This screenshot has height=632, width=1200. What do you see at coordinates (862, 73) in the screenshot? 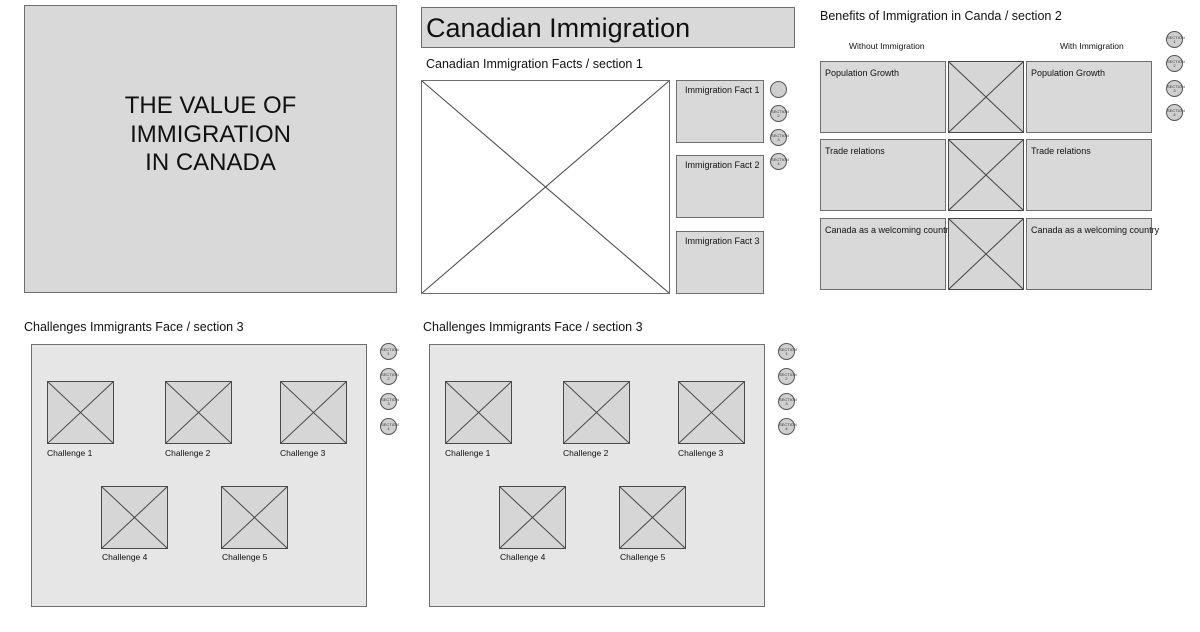
I see `benefit-without-label: Population Growth` at bounding box center [862, 73].